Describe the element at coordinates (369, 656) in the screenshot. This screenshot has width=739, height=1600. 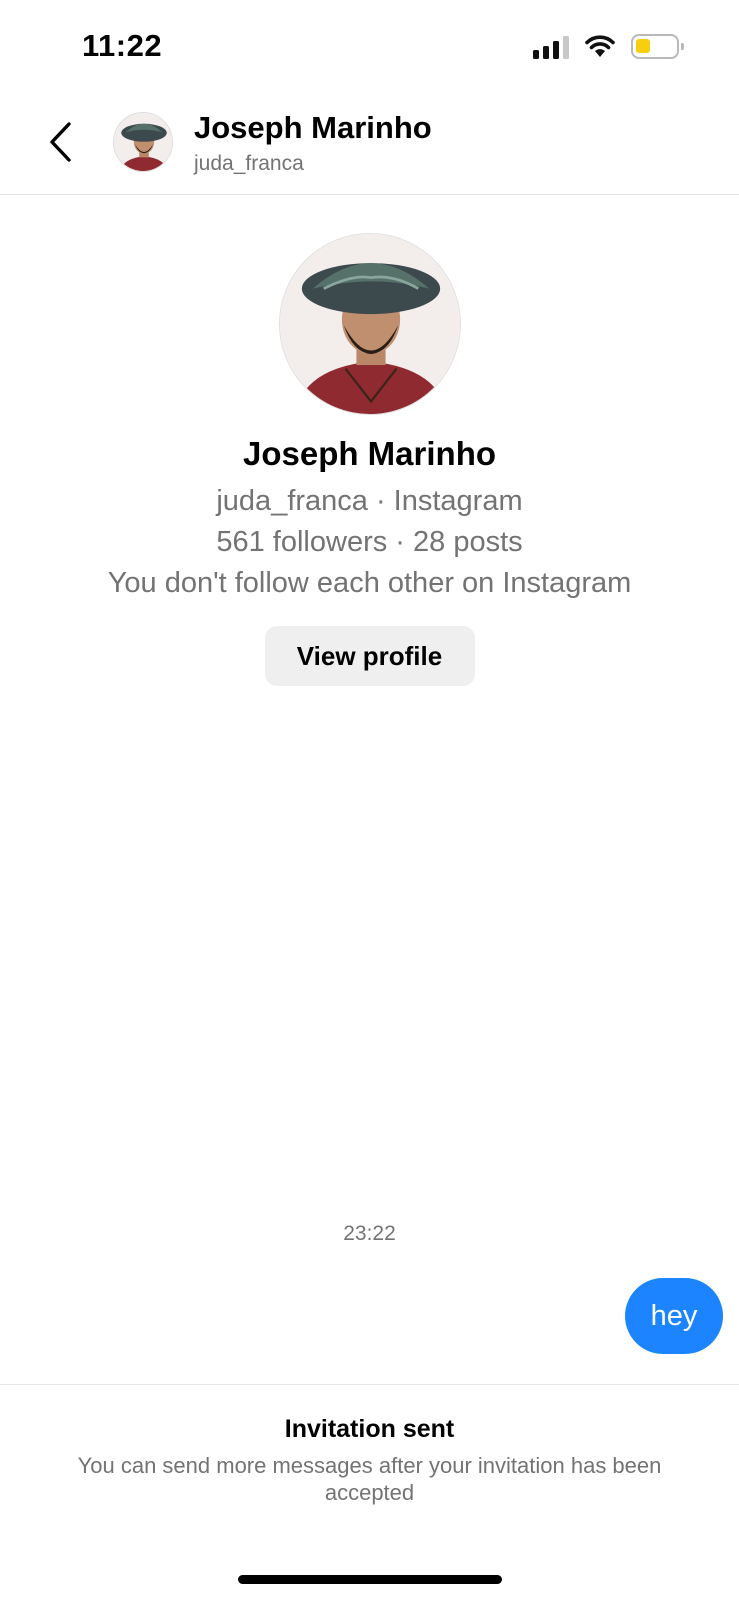
I see `view-profile-button: View profile` at that location.